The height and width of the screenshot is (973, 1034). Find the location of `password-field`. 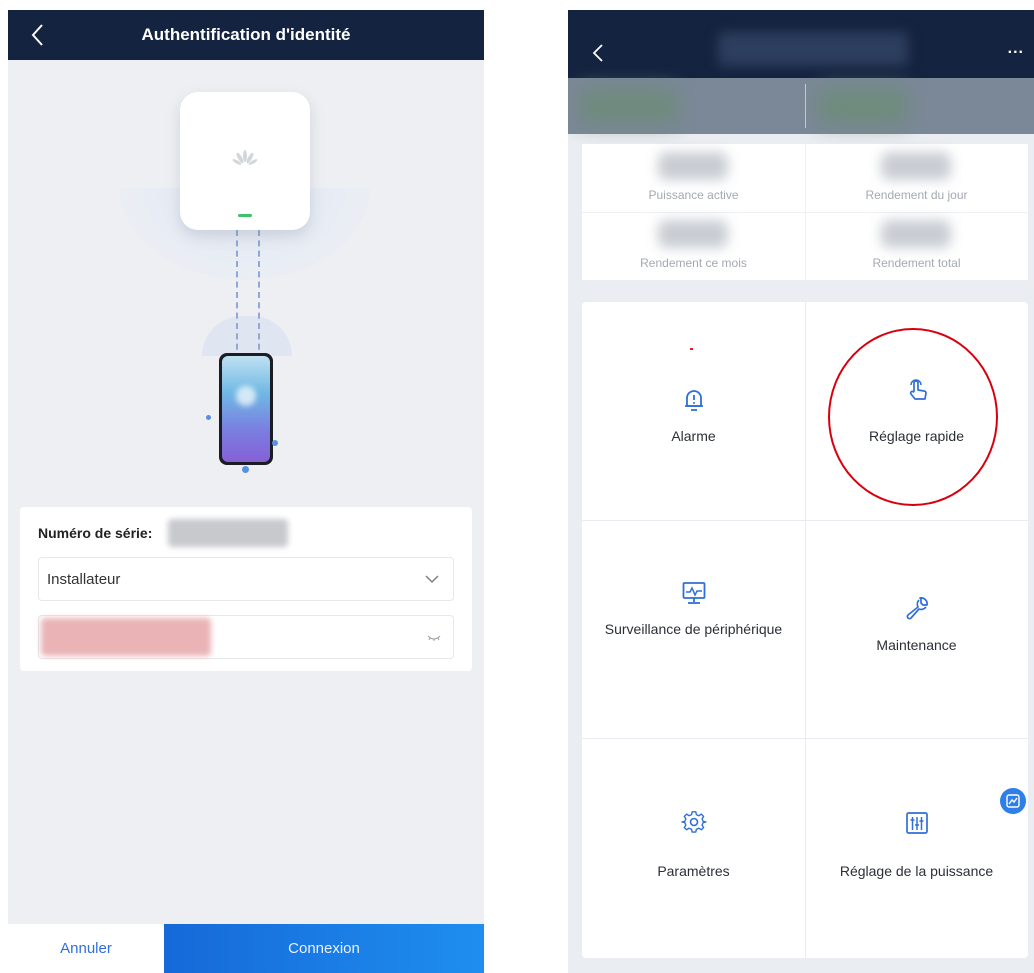

password-field is located at coordinates (246, 637).